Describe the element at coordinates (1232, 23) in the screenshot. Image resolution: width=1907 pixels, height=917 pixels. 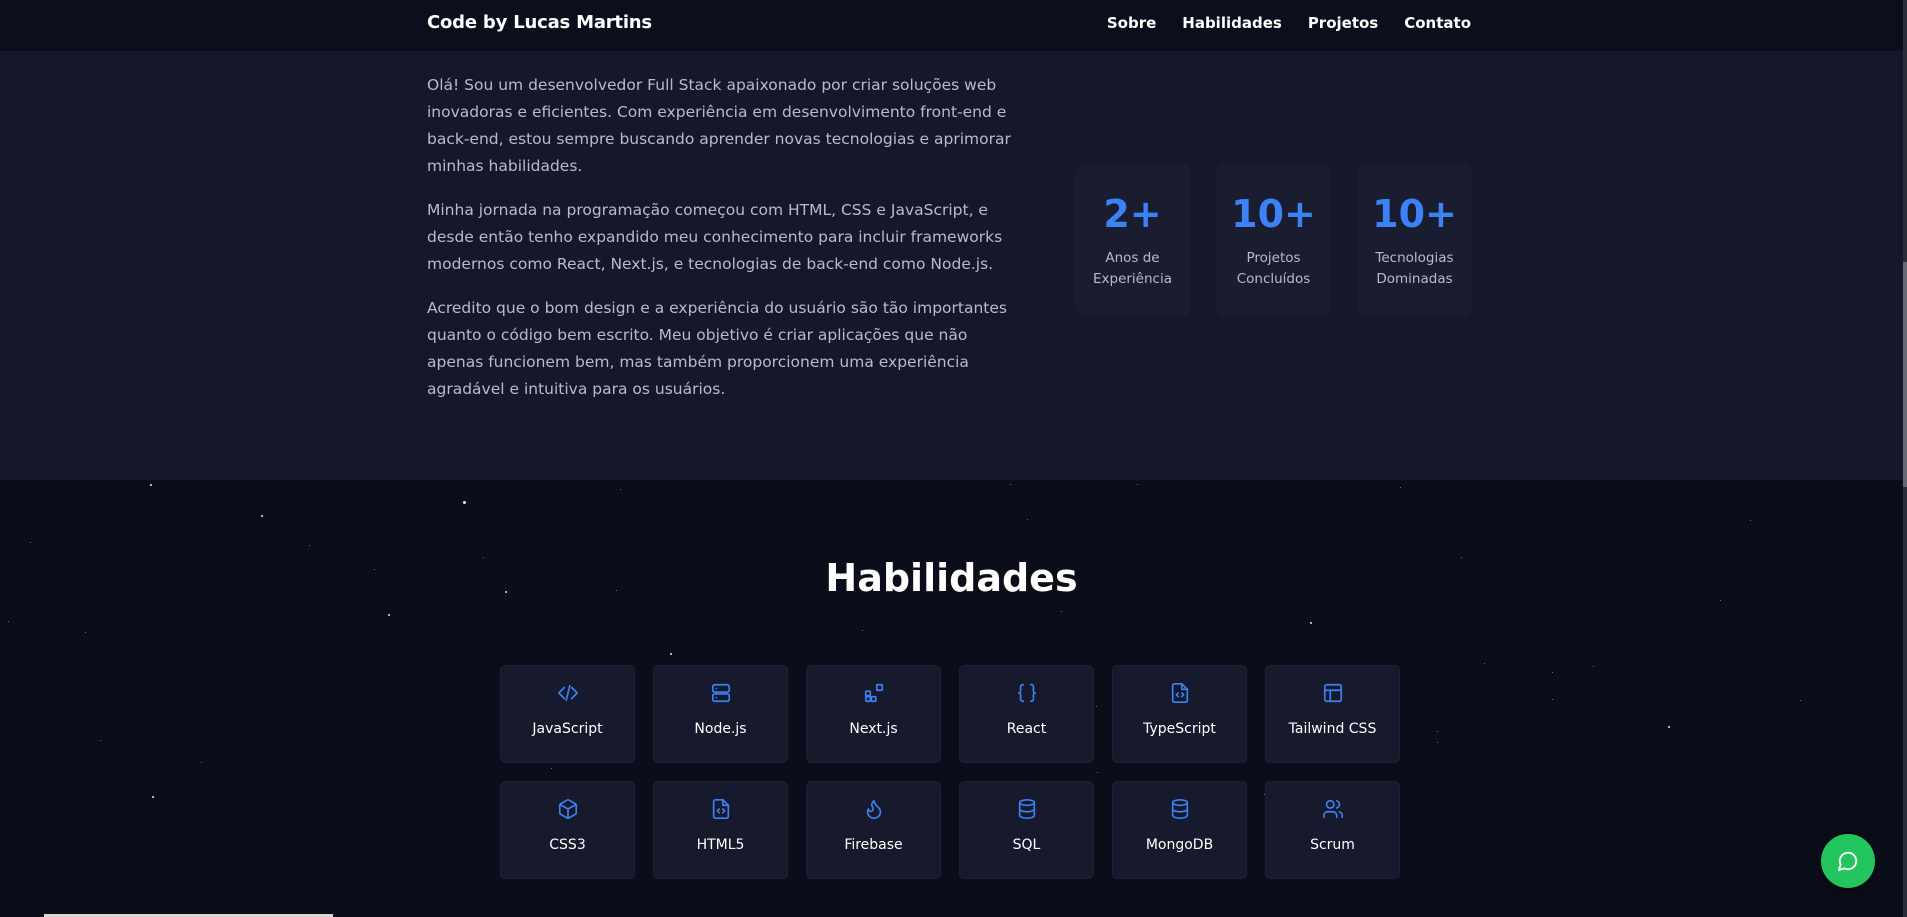
I see `nav-habilidades: Habilidades` at that location.